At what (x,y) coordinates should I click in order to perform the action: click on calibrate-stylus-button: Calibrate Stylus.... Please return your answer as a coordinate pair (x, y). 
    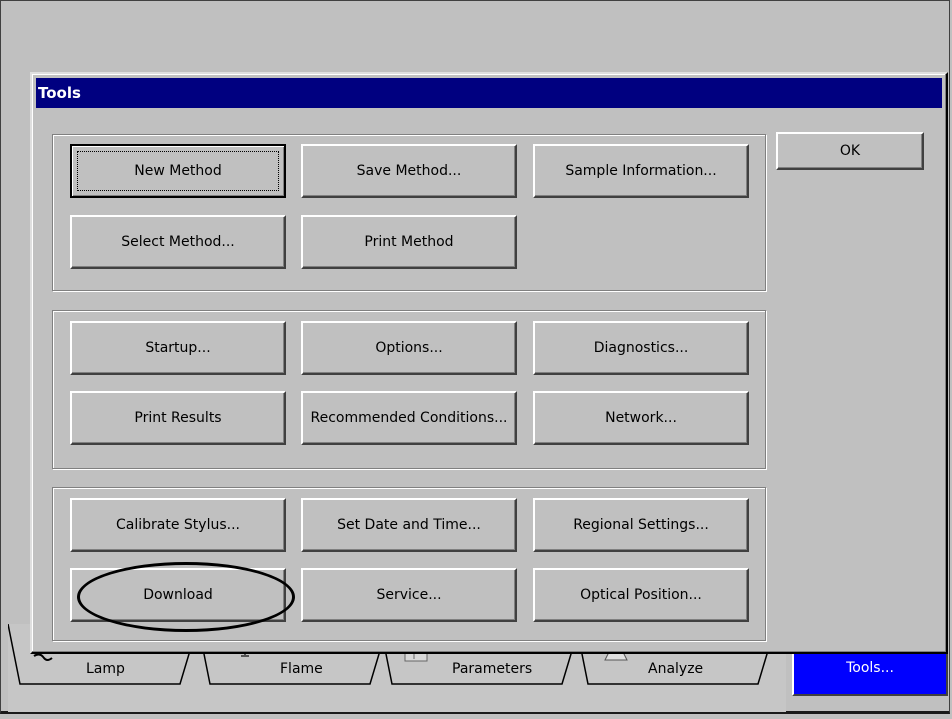
    Looking at the image, I should click on (178, 525).